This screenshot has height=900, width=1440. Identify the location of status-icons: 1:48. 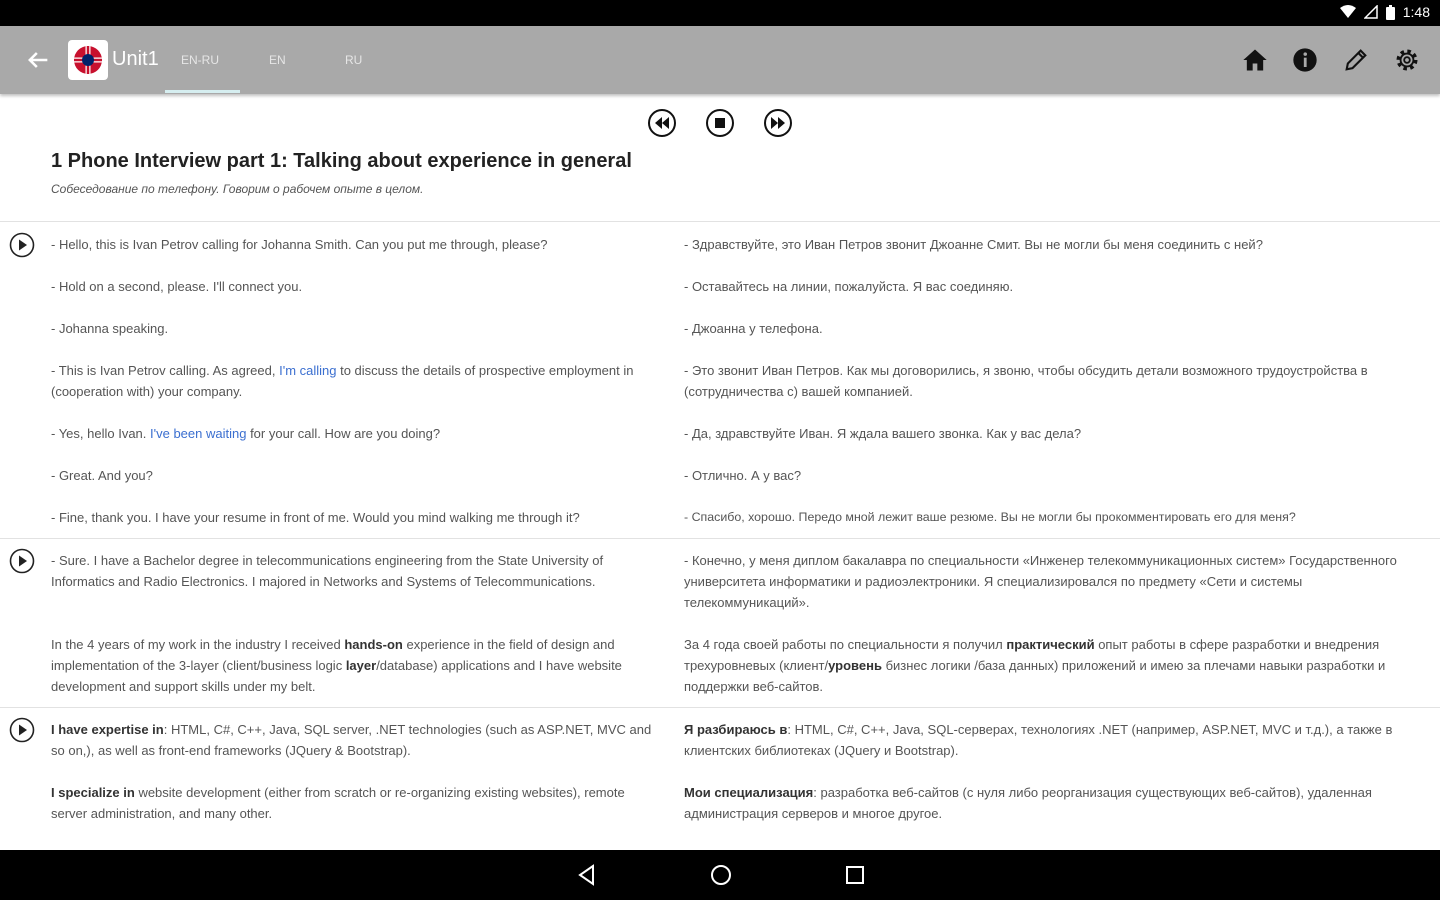
(1384, 12).